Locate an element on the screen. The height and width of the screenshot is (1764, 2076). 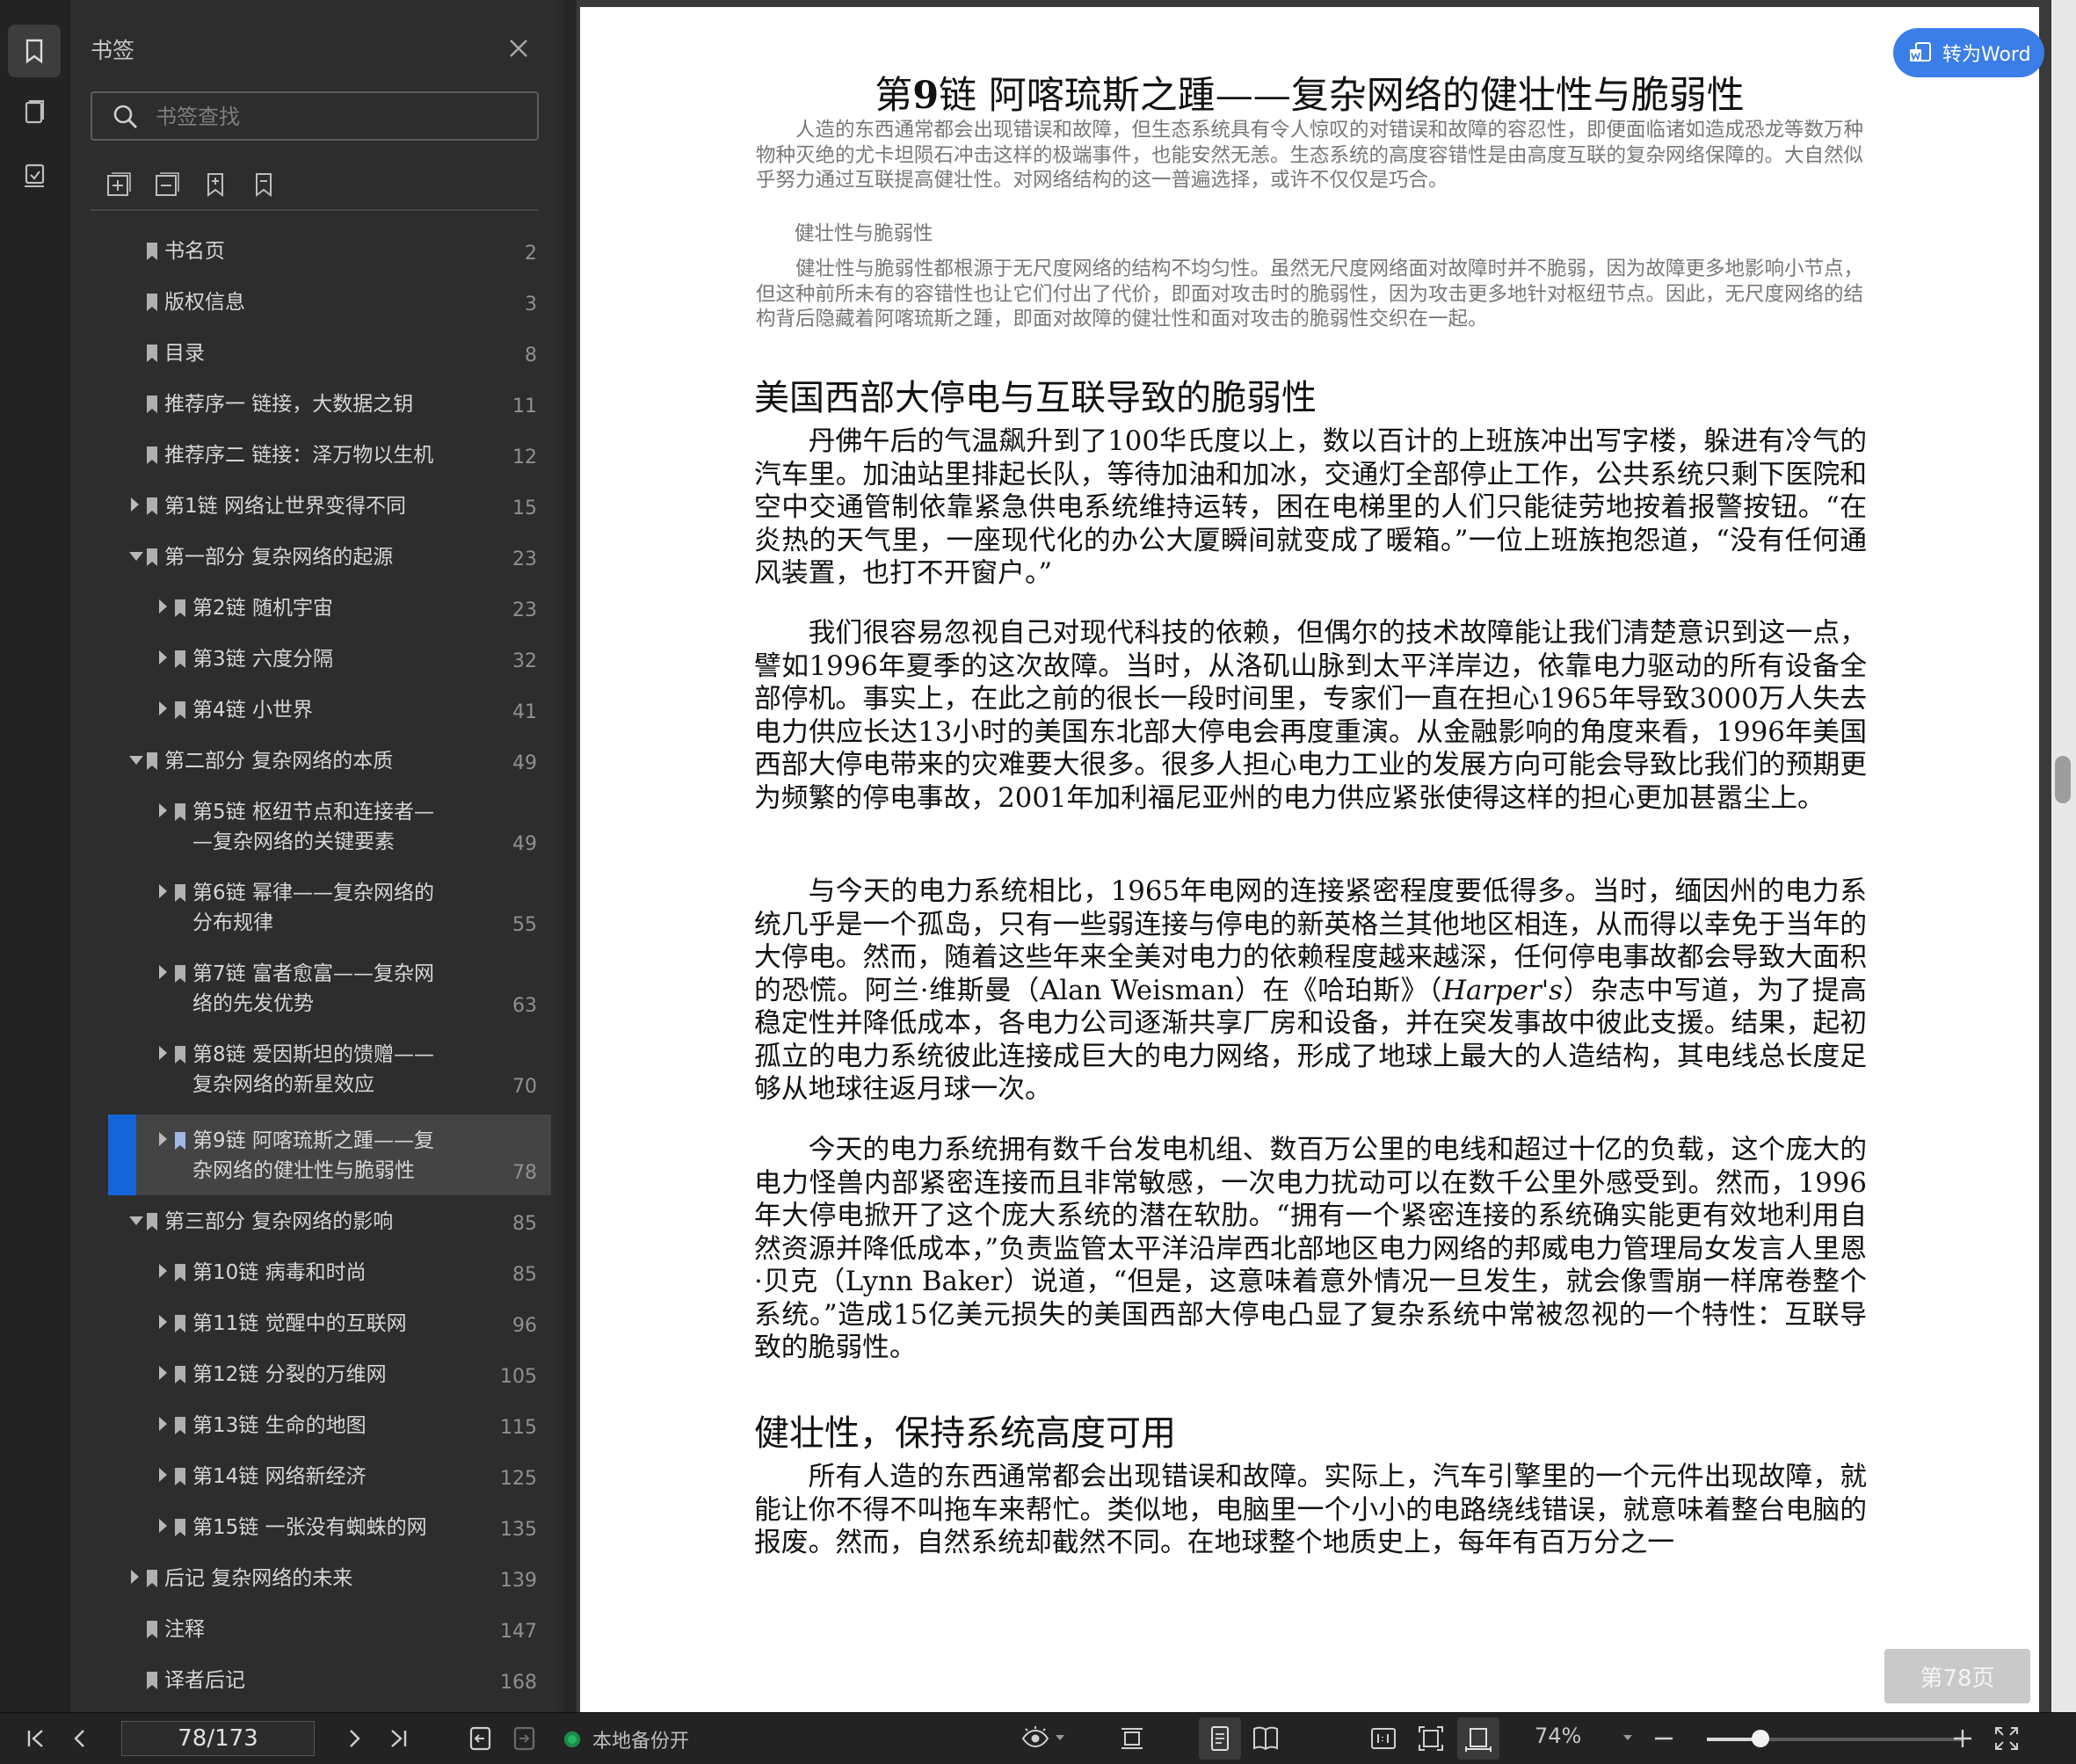
bookmark-item: 第9链 阿喀琉斯之踵——复 杂网络的健壮性与脆弱性 78 is located at coordinates (329, 1154).